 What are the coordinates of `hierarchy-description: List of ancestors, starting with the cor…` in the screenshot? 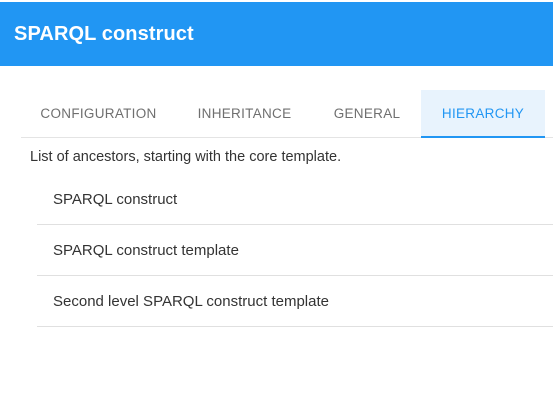 It's located at (186, 157).